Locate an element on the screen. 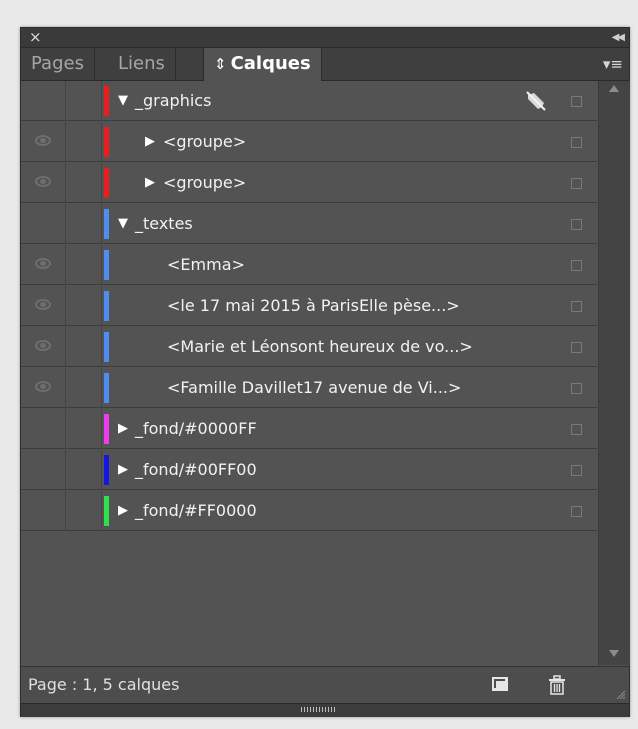  tab-pages-label: Pages is located at coordinates (57, 63).